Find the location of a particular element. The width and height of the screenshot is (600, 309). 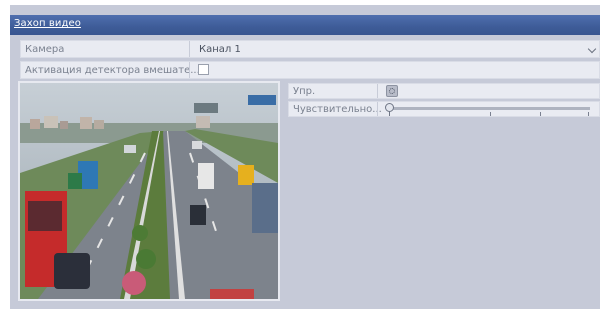

camera-label: Камера is located at coordinates (45, 49).